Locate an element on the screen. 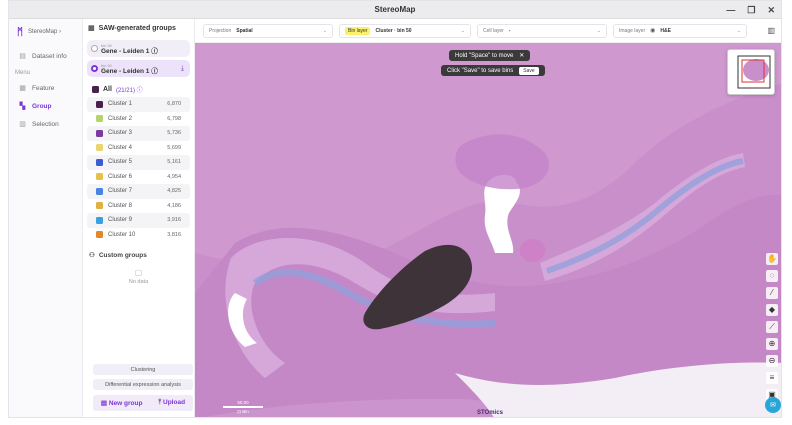 Image resolution: width=792 pixels, height=425 pixels. bin-layer-select: Bin layer Cluster · bin 50 ⌄ is located at coordinates (405, 30).